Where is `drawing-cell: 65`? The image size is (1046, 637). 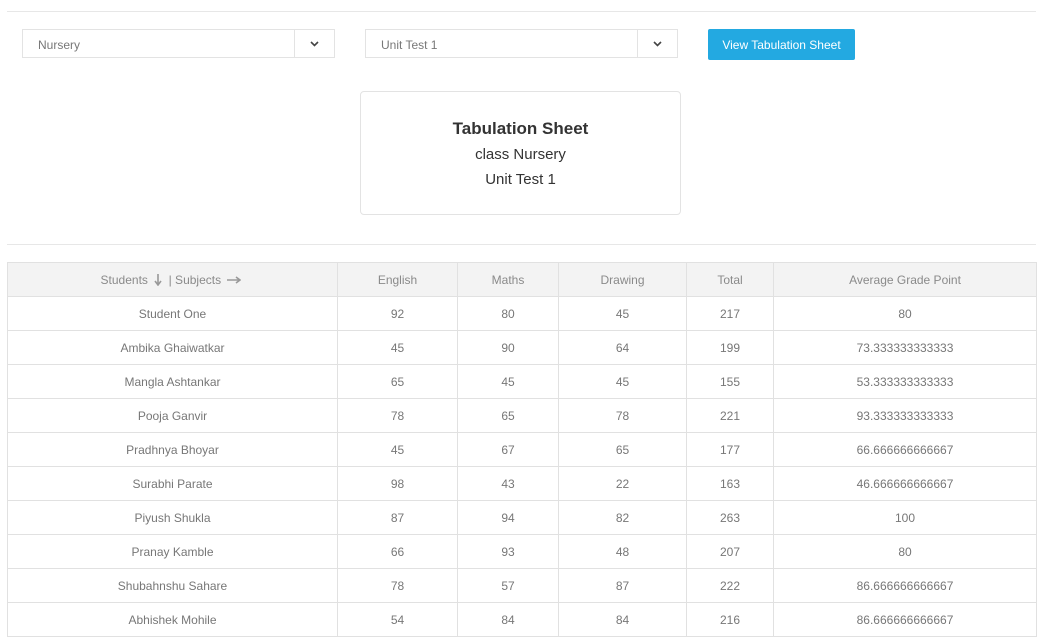
drawing-cell: 65 is located at coordinates (622, 449).